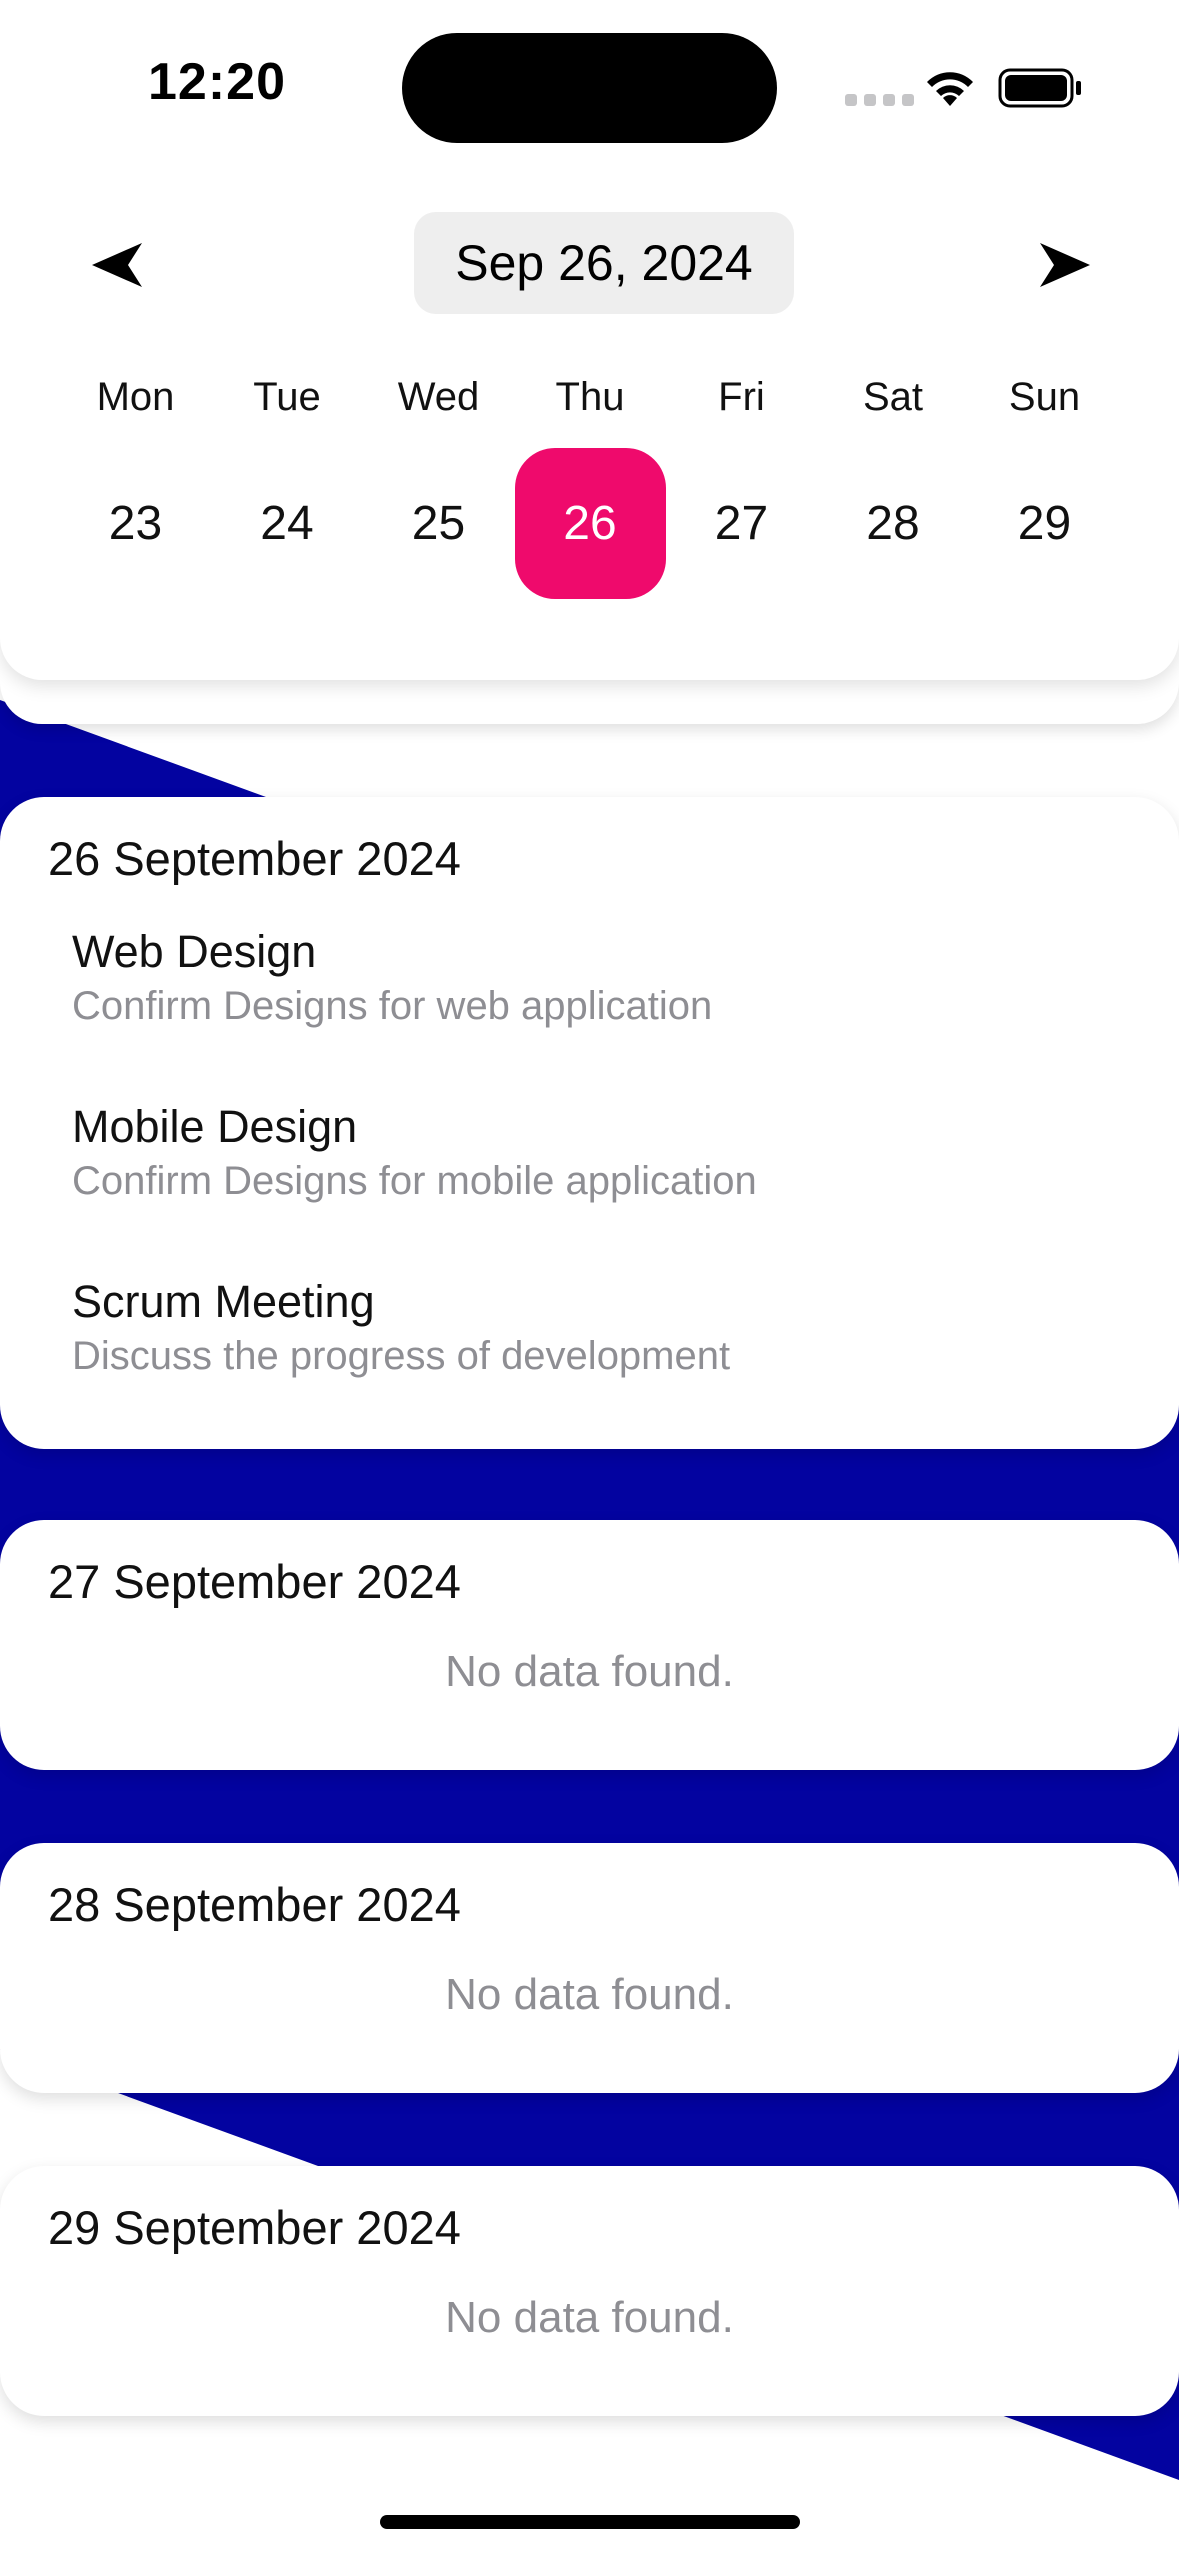 The width and height of the screenshot is (1179, 2556). I want to click on card-date-title: 27 September 2024, so click(254, 1581).